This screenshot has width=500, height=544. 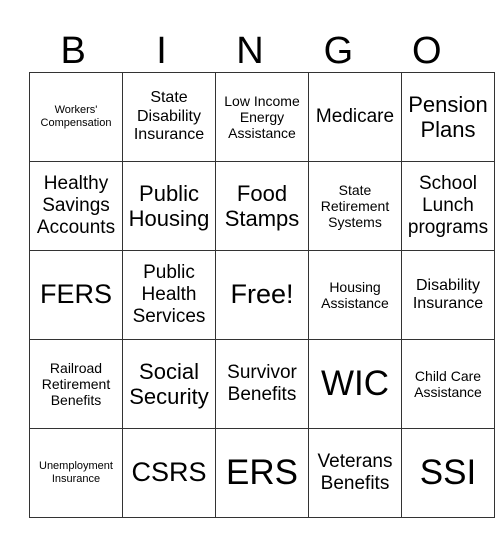 I want to click on bingo-cell: Housing Assistance, so click(x=355, y=295).